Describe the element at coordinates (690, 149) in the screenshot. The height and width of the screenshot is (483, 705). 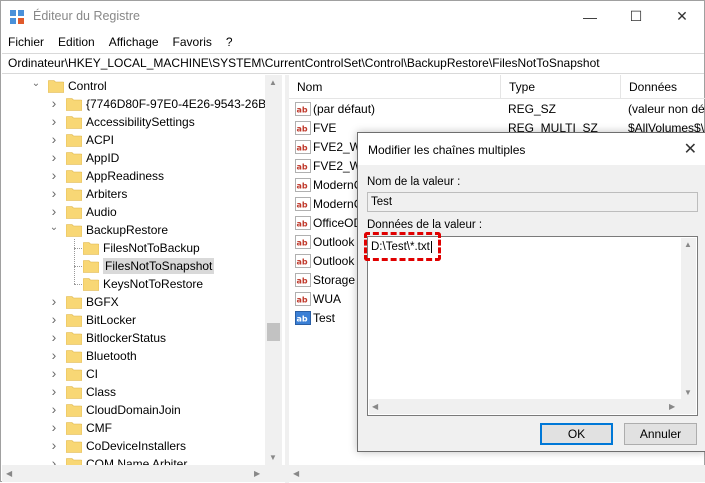
I see `dialog-close-icon: ✕` at that location.